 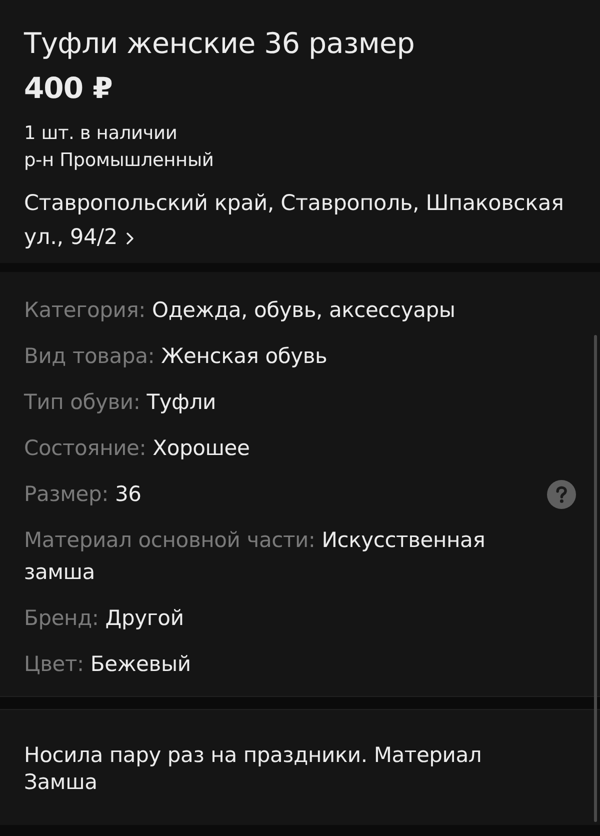 I want to click on parameter-text: Размер: 36, so click(x=83, y=494).